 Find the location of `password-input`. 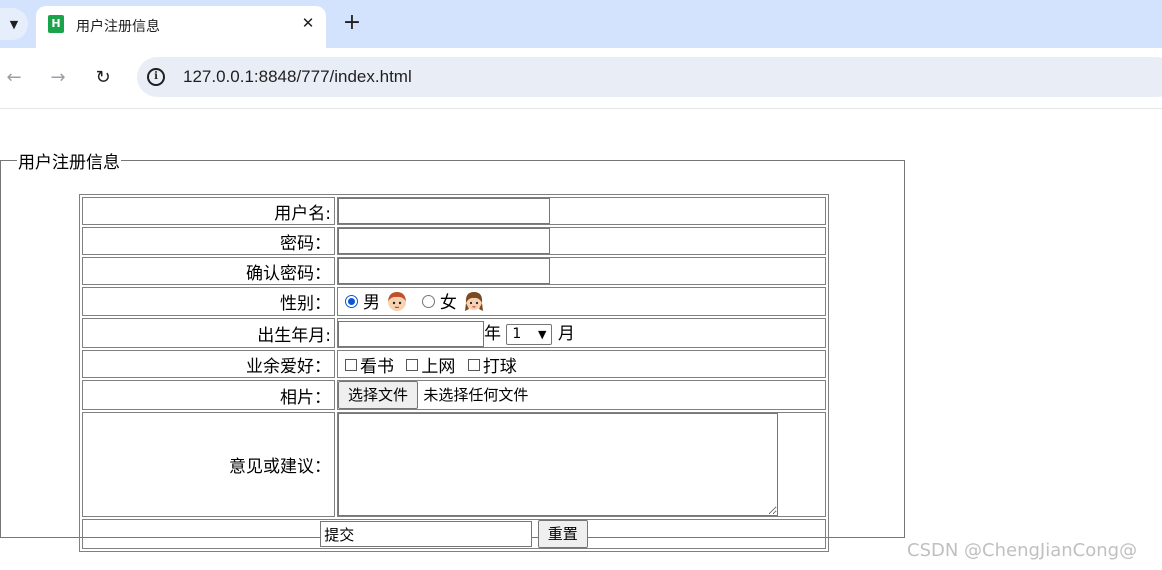

password-input is located at coordinates (444, 241).